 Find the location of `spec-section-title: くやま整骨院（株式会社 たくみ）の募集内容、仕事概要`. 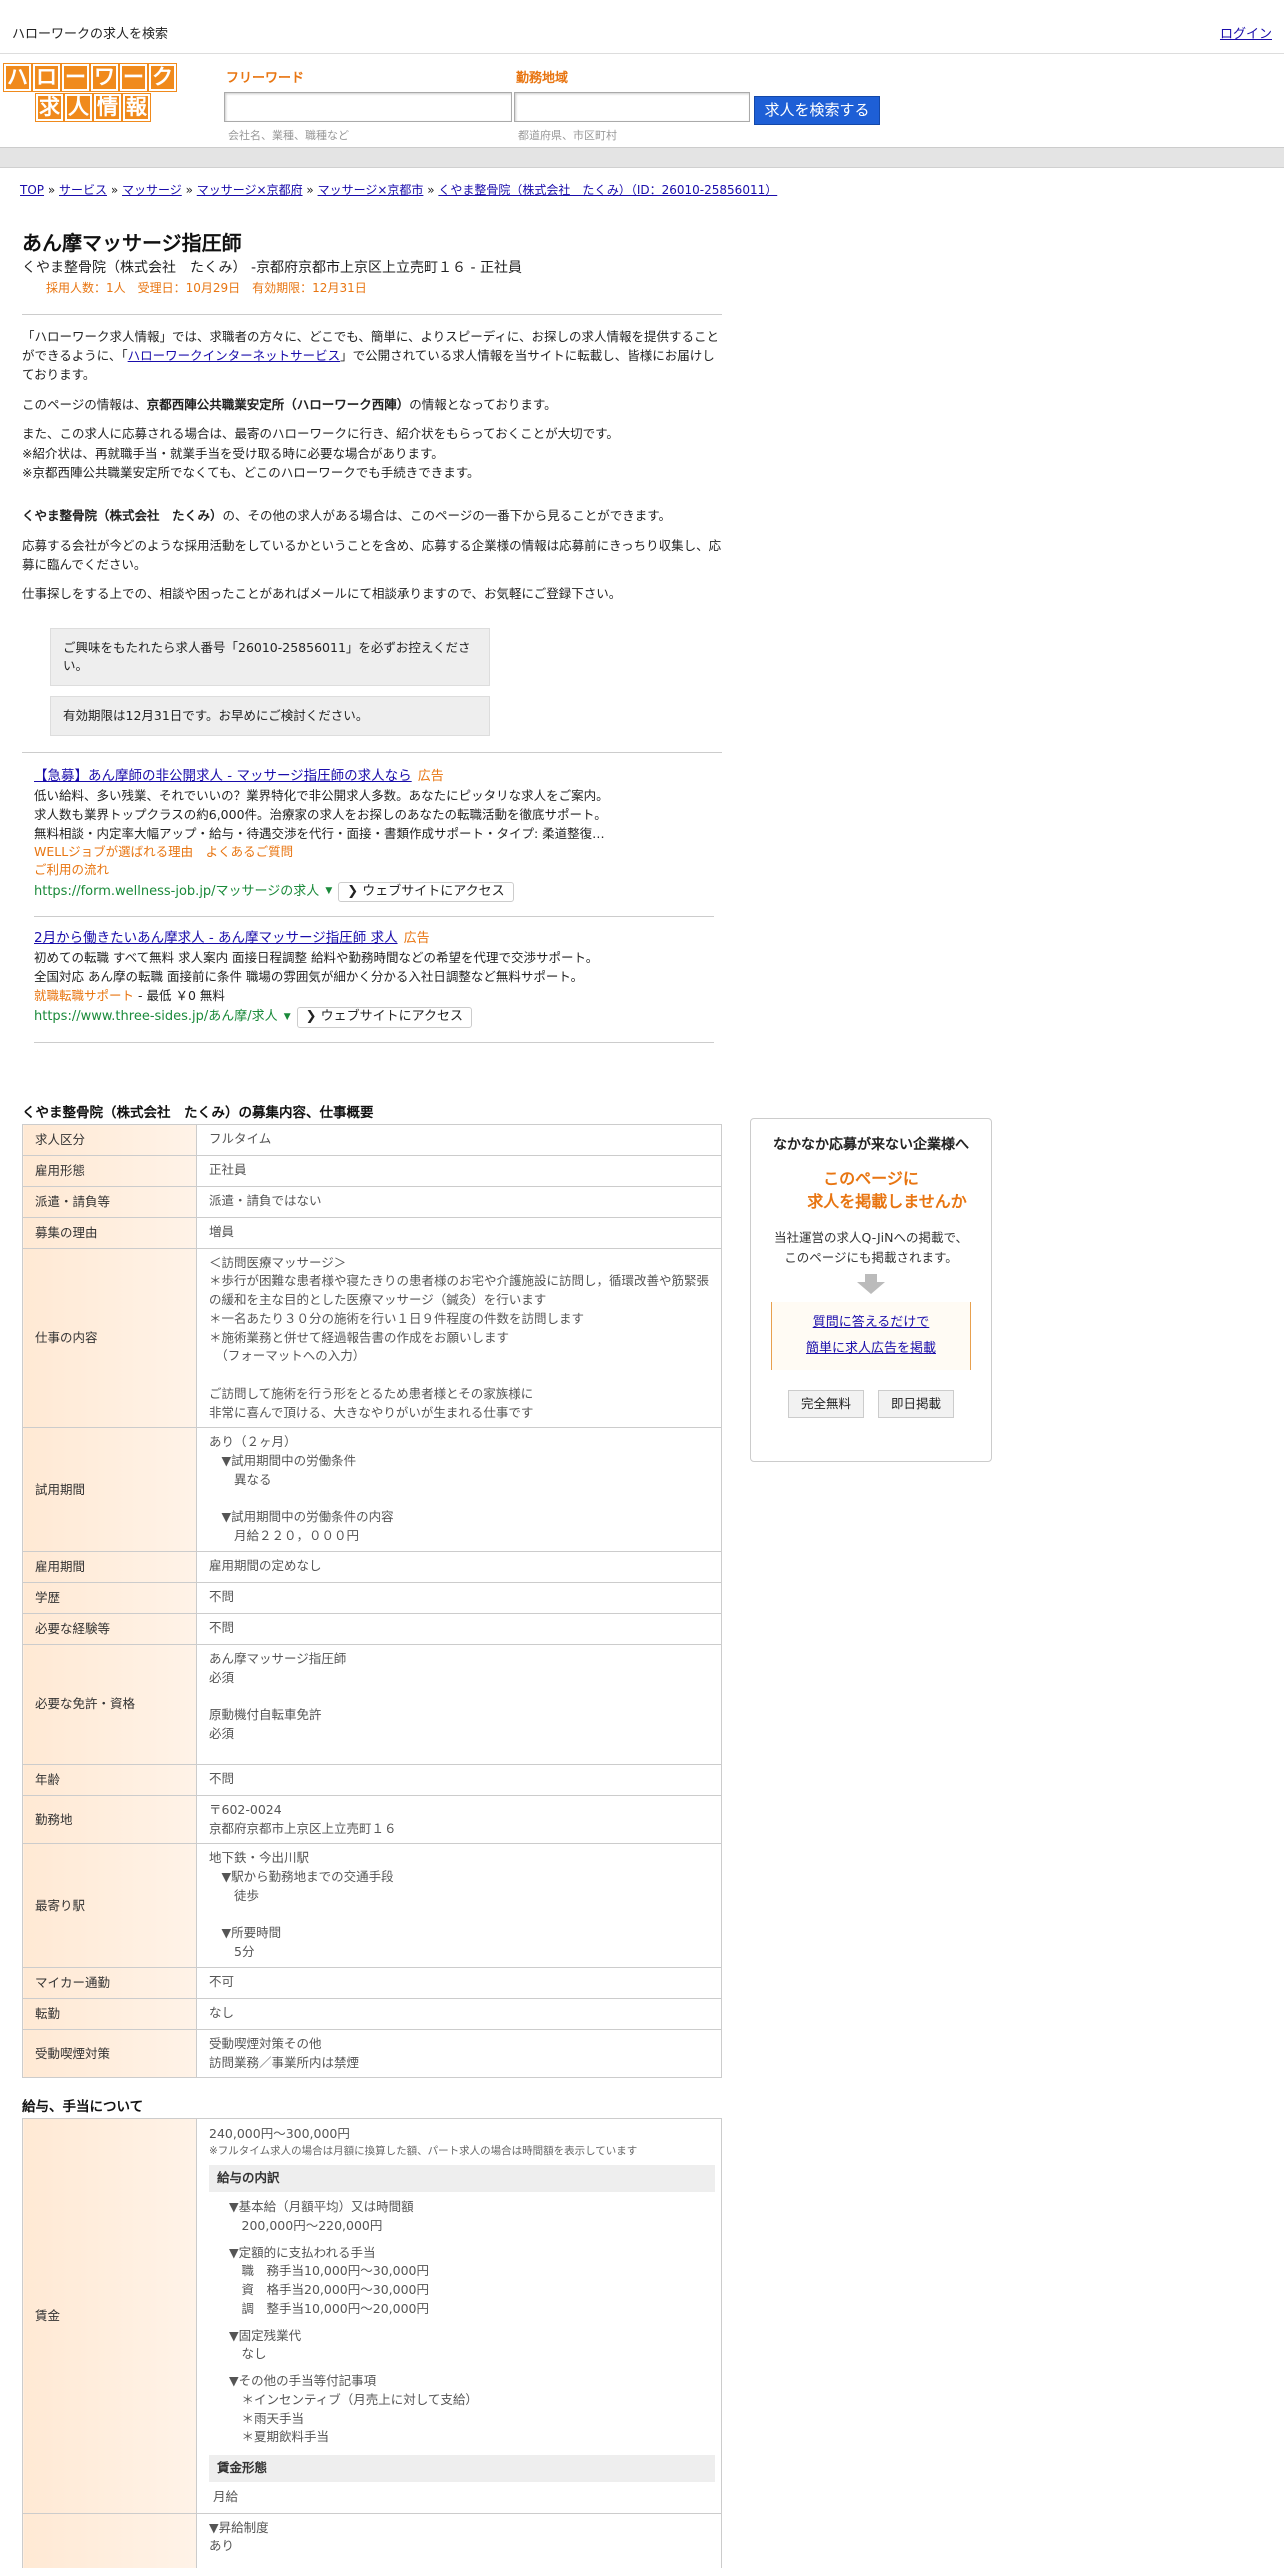

spec-section-title: くやま整骨院（株式会社 たくみ）の募集内容、仕事概要 is located at coordinates (198, 1113).